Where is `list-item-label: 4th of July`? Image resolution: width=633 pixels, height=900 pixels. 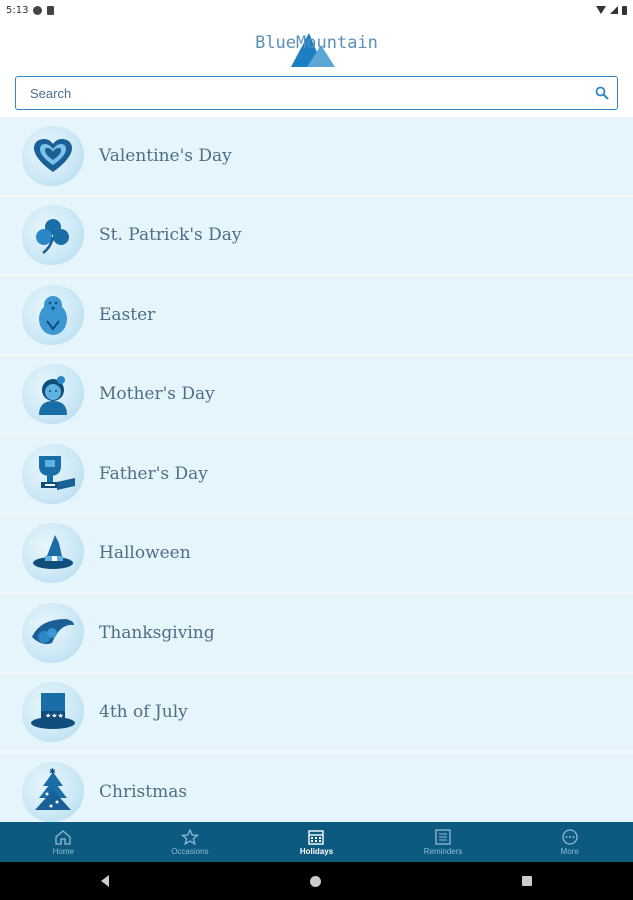 list-item-label: 4th of July is located at coordinates (143, 712).